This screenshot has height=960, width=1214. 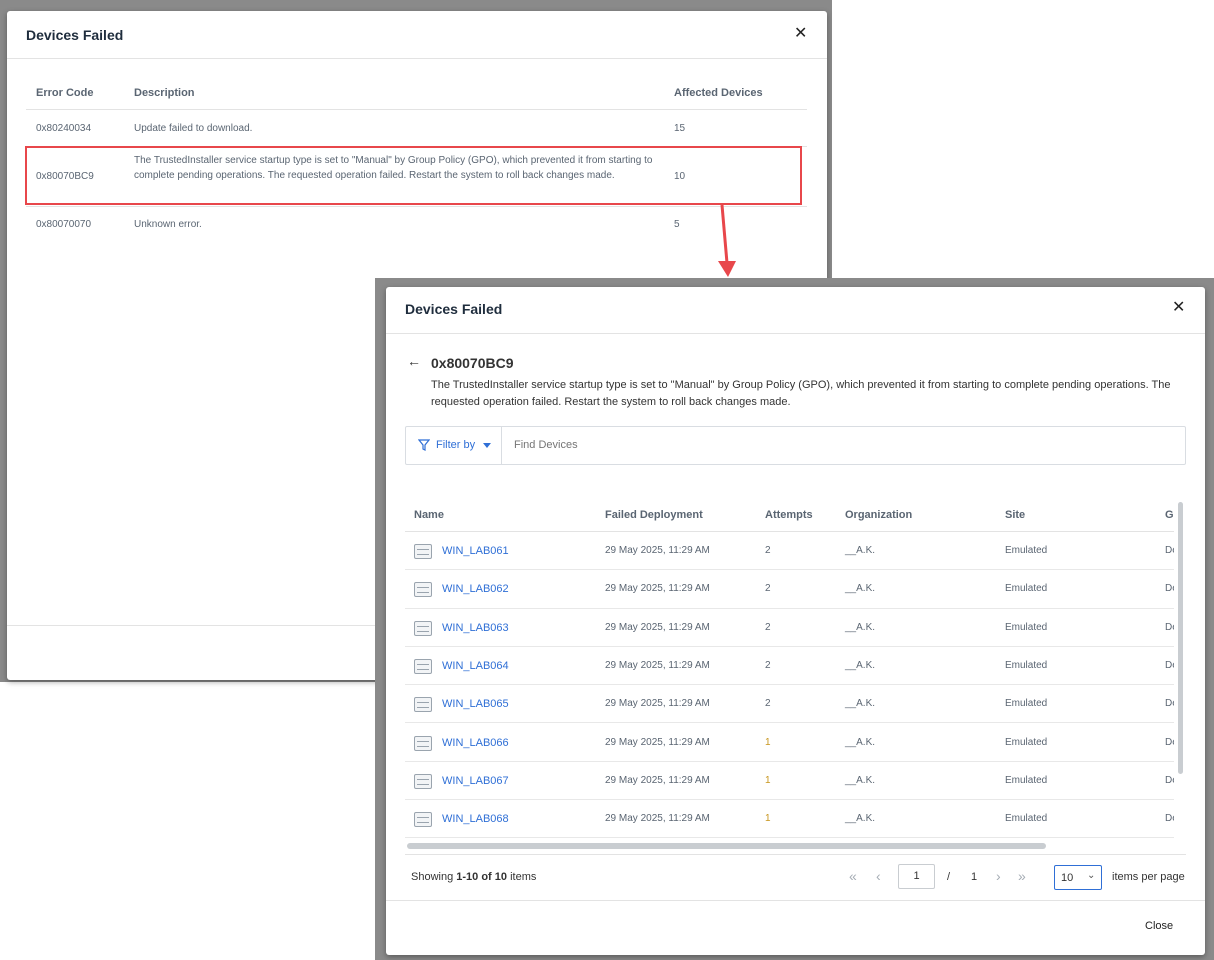 What do you see at coordinates (475, 704) in the screenshot?
I see `device-name-link: WIN_LAB065` at bounding box center [475, 704].